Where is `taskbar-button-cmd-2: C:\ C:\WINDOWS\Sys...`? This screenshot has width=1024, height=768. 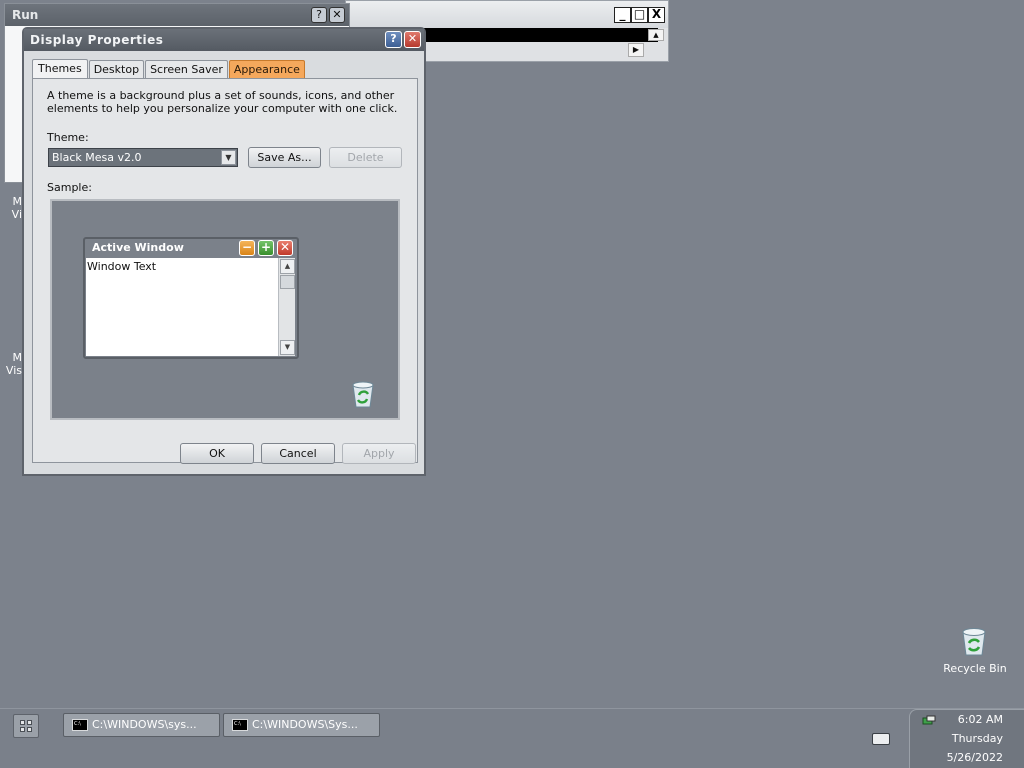 taskbar-button-cmd-2: C:\ C:\WINDOWS\Sys... is located at coordinates (301, 725).